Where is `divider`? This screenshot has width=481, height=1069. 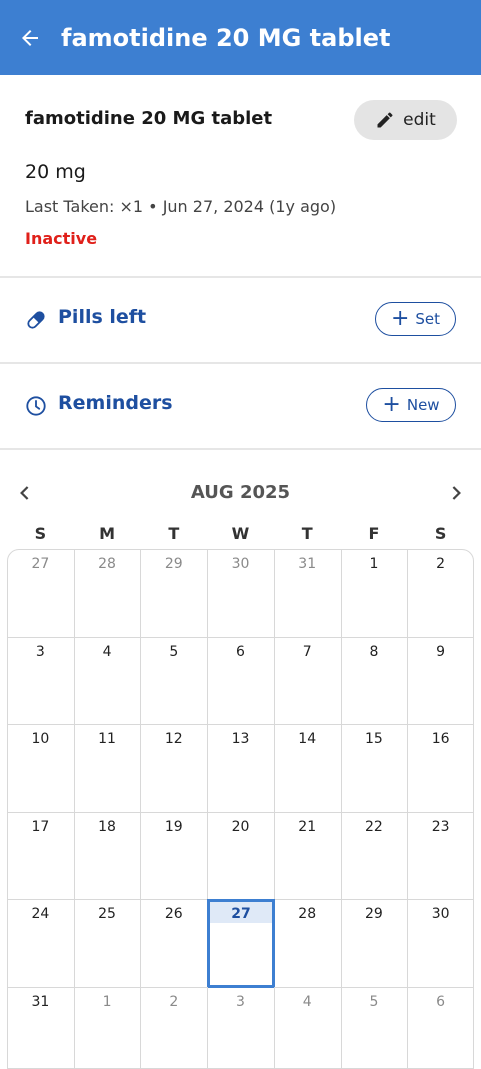 divider is located at coordinates (240, 449).